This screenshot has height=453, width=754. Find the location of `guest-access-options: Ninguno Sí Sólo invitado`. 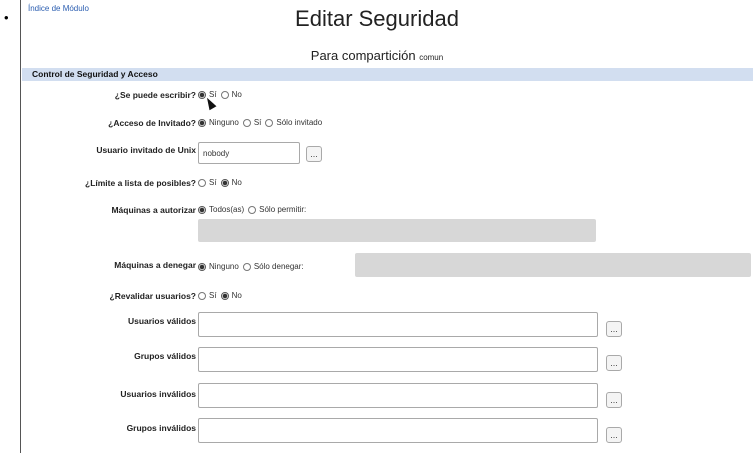

guest-access-options: Ninguno Sí Sólo invitado is located at coordinates (262, 122).